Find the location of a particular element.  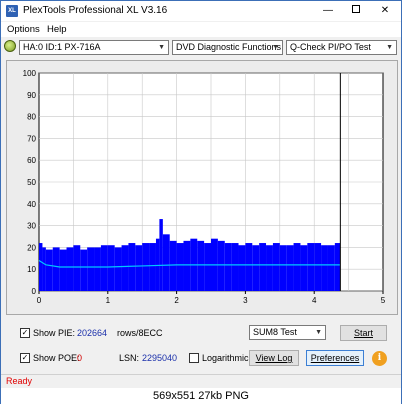

maximize-button is located at coordinates (356, 11).